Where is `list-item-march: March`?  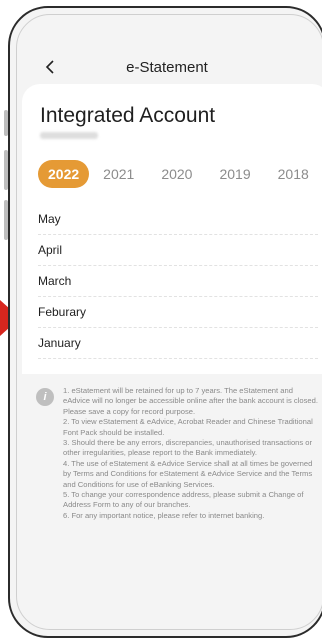
list-item-march: March is located at coordinates (178, 281).